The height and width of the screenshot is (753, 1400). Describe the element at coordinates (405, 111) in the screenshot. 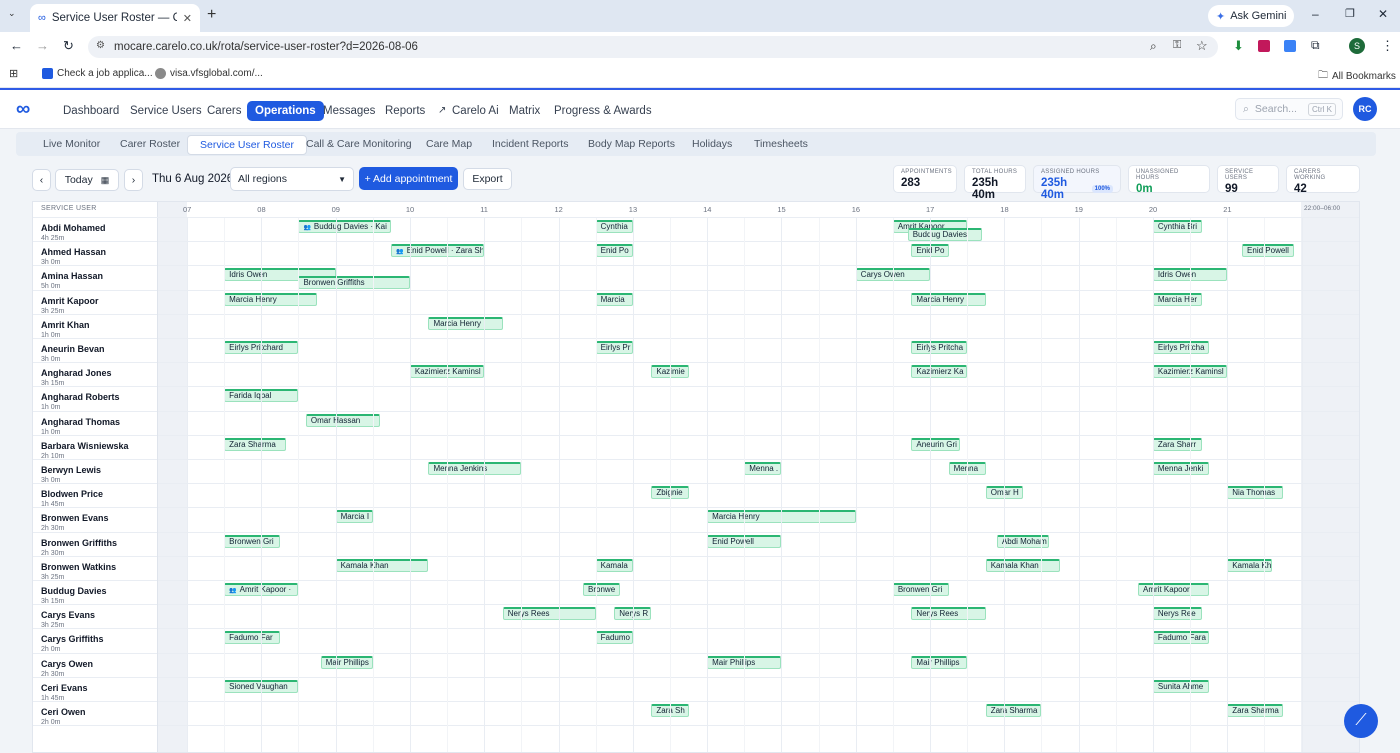

I see `nav-reports: Reports` at that location.